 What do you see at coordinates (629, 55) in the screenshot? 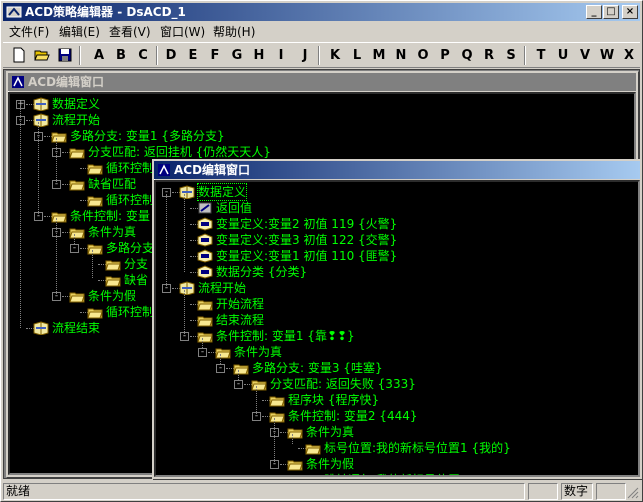
I see `letter-button-x: X` at bounding box center [629, 55].